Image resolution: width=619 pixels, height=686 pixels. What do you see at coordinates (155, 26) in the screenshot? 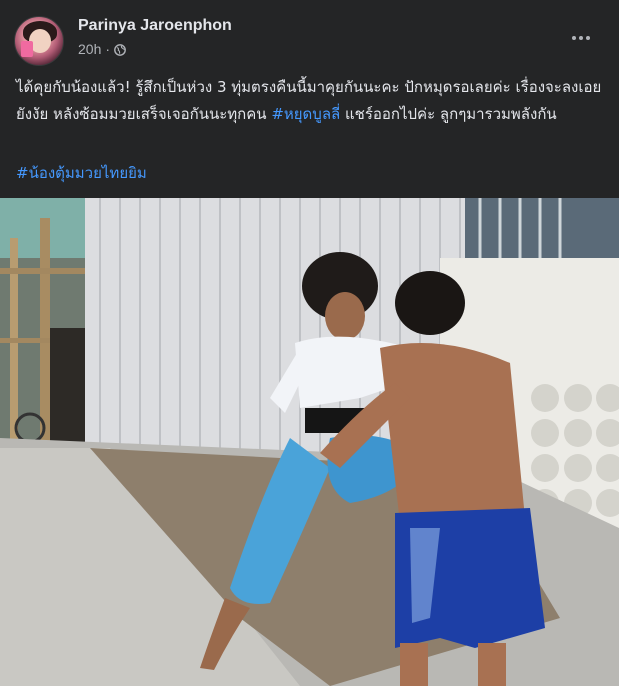
I see `author-name: Parinya Jaroenphon` at bounding box center [155, 26].